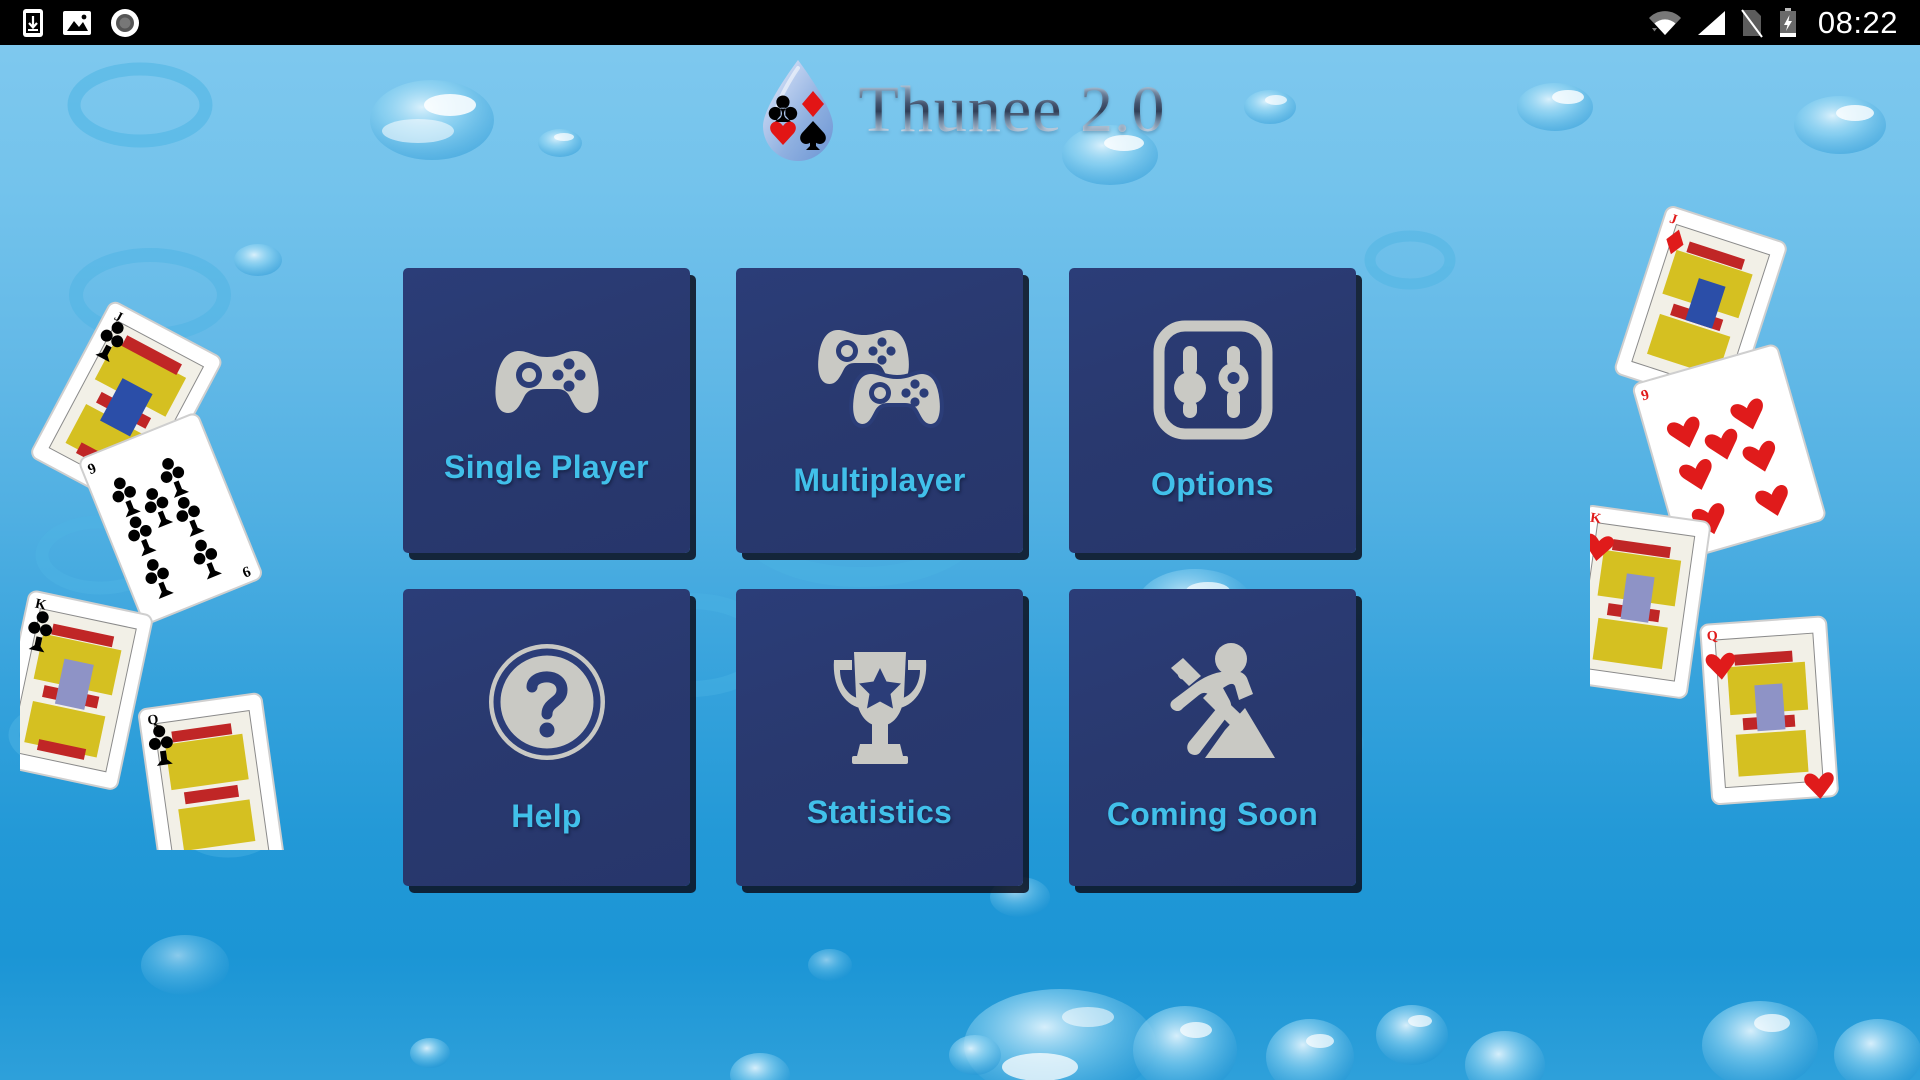  I want to click on page-title: Thunee 2.0, so click(1012, 109).